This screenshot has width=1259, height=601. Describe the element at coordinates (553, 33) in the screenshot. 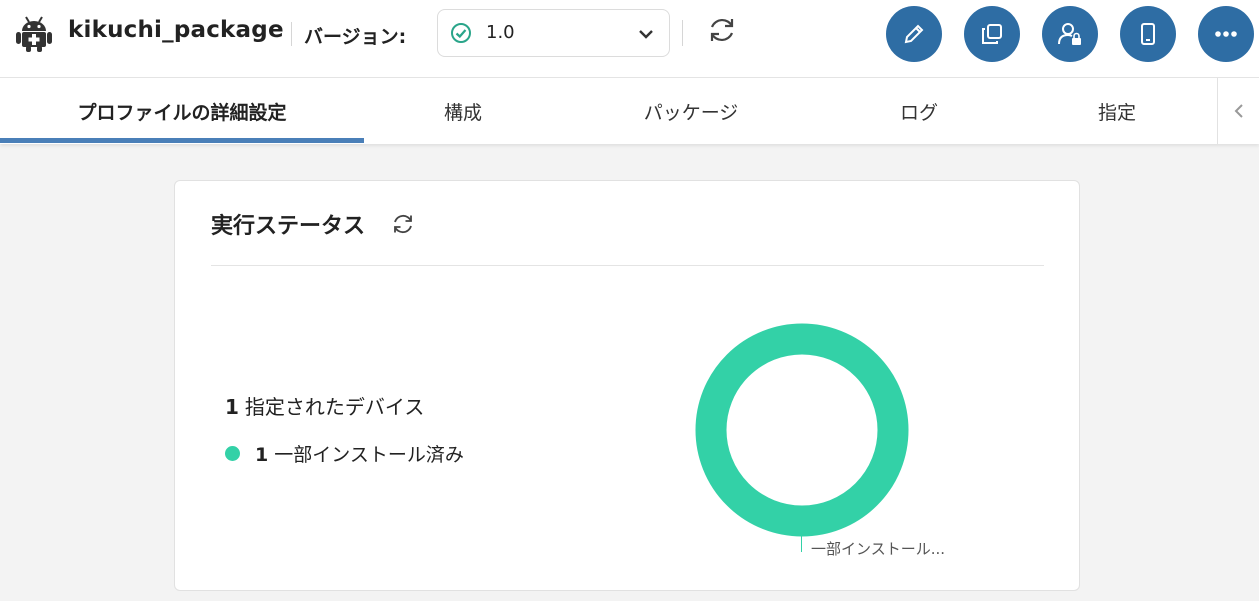

I see `version-select: 1.0` at that location.